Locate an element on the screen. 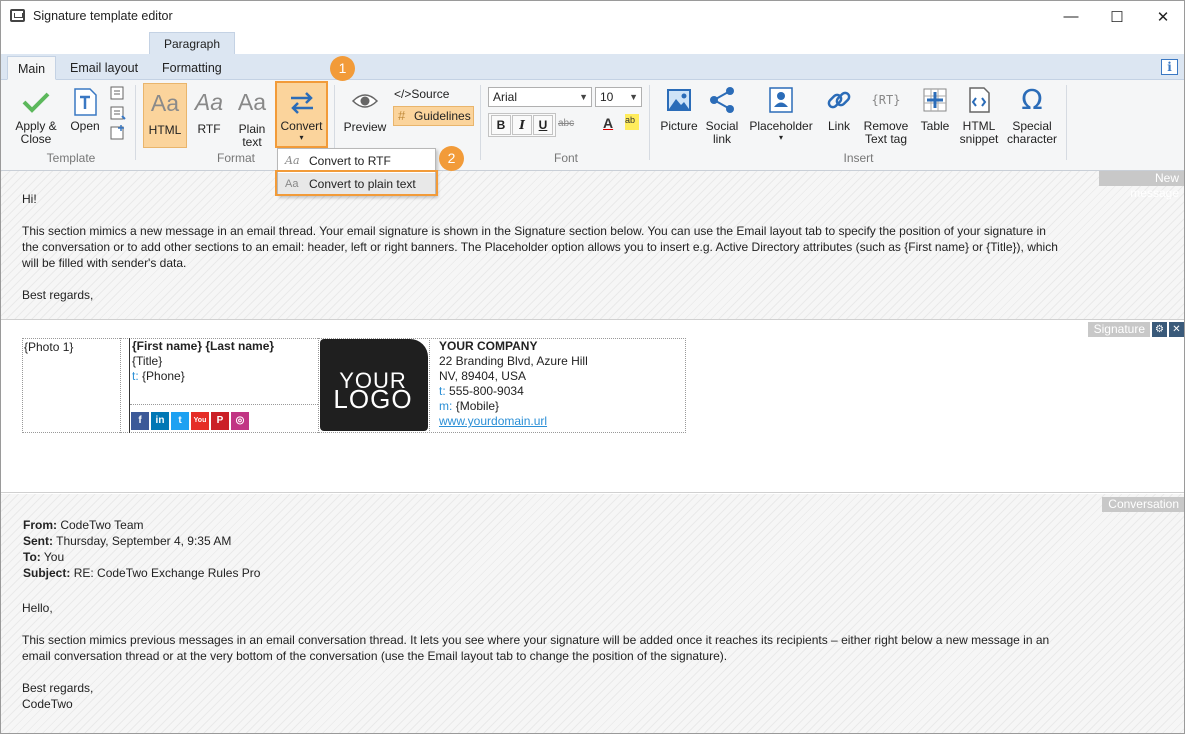 Image resolution: width=1185 pixels, height=734 pixels. signature-mobile: {Mobile} is located at coordinates (477, 406).